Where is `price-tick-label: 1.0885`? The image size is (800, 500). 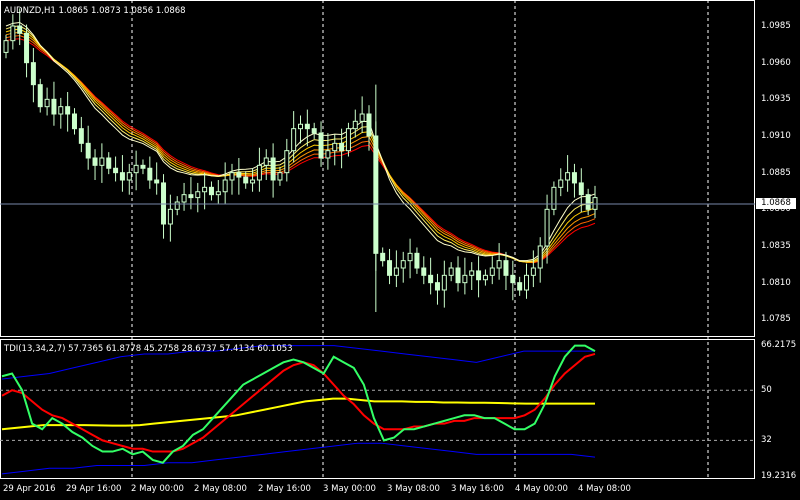 price-tick-label: 1.0885 is located at coordinates (776, 172).